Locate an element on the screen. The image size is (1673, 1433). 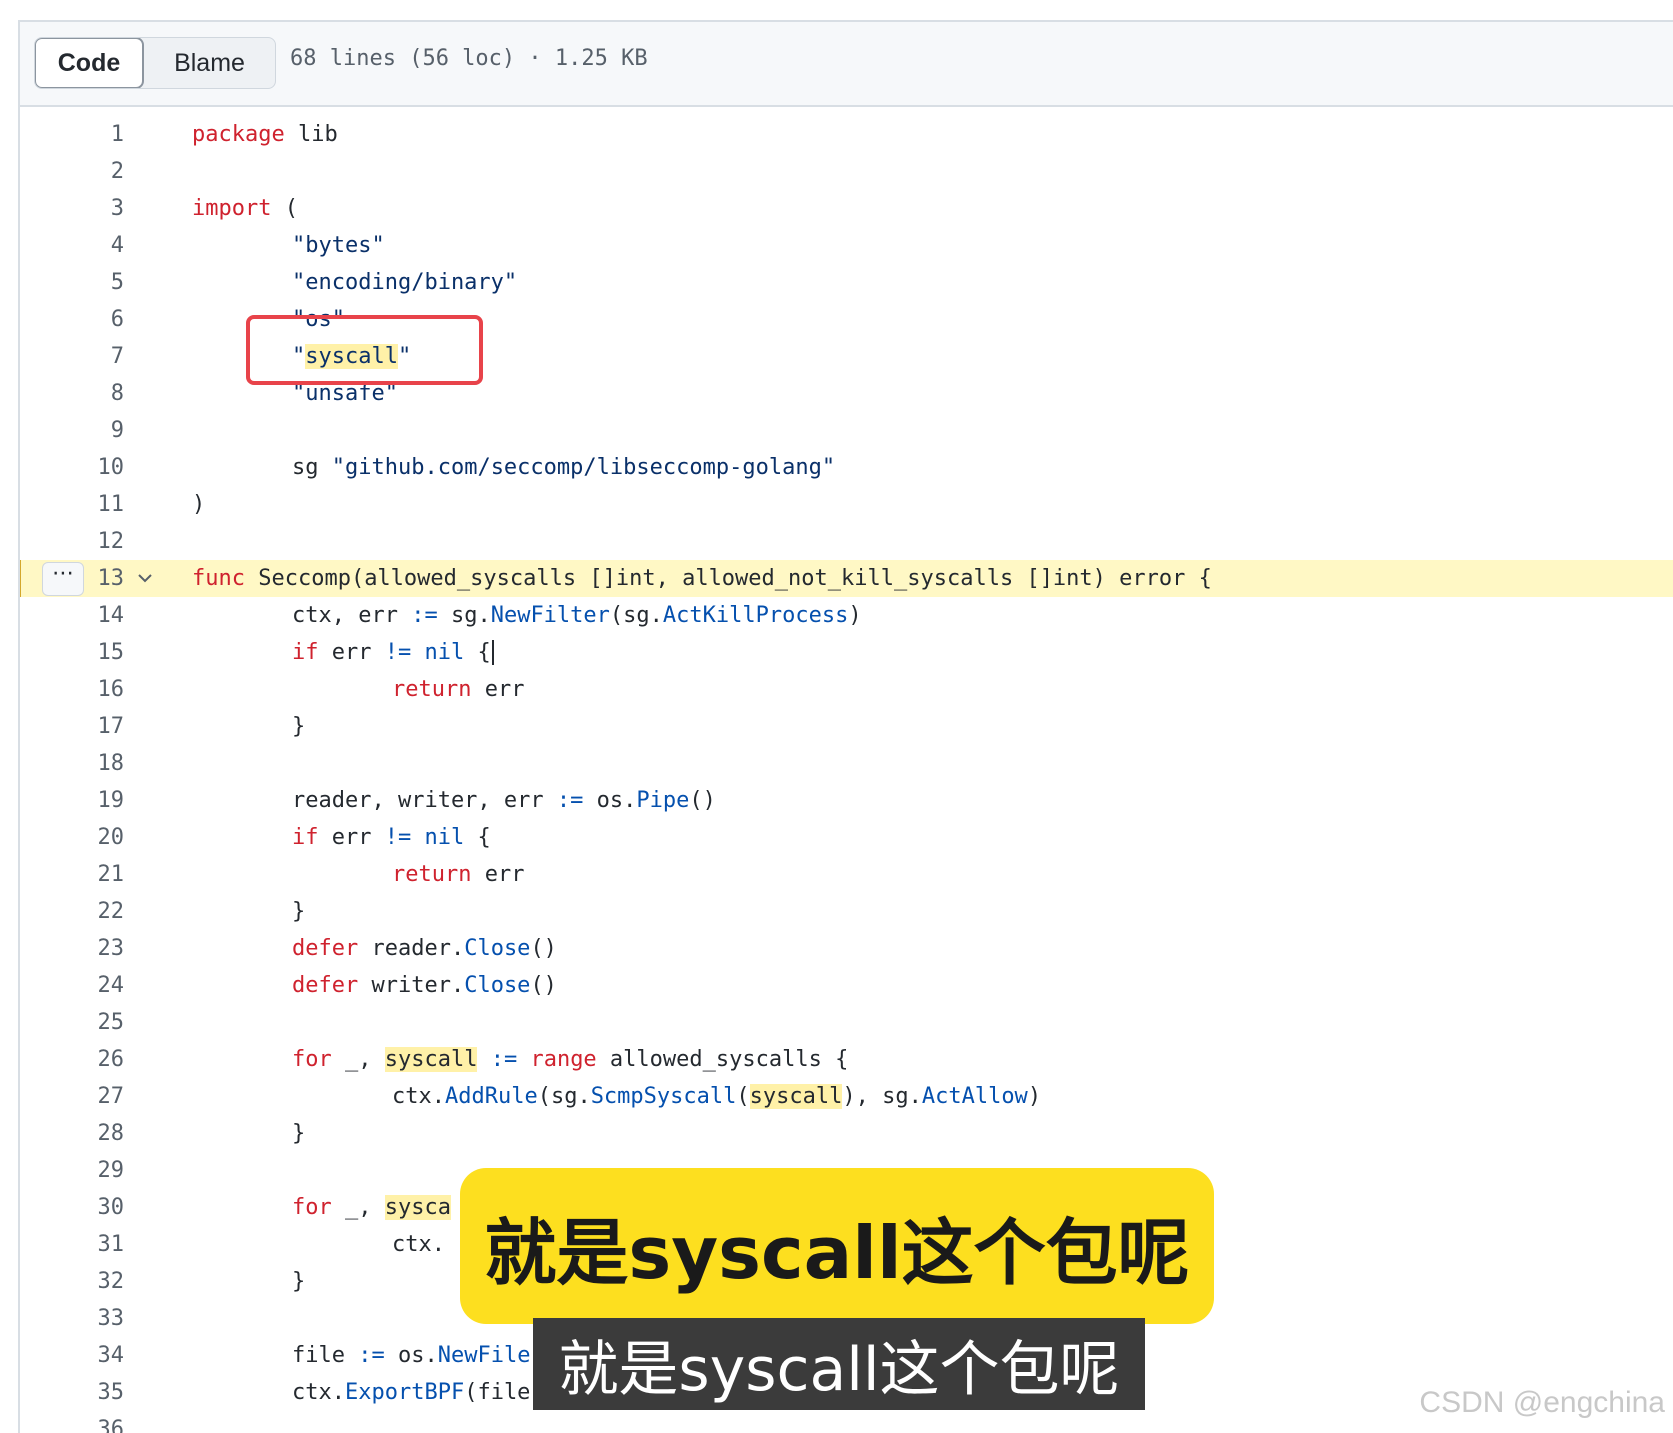
code-token: os. is located at coordinates (411, 1355).